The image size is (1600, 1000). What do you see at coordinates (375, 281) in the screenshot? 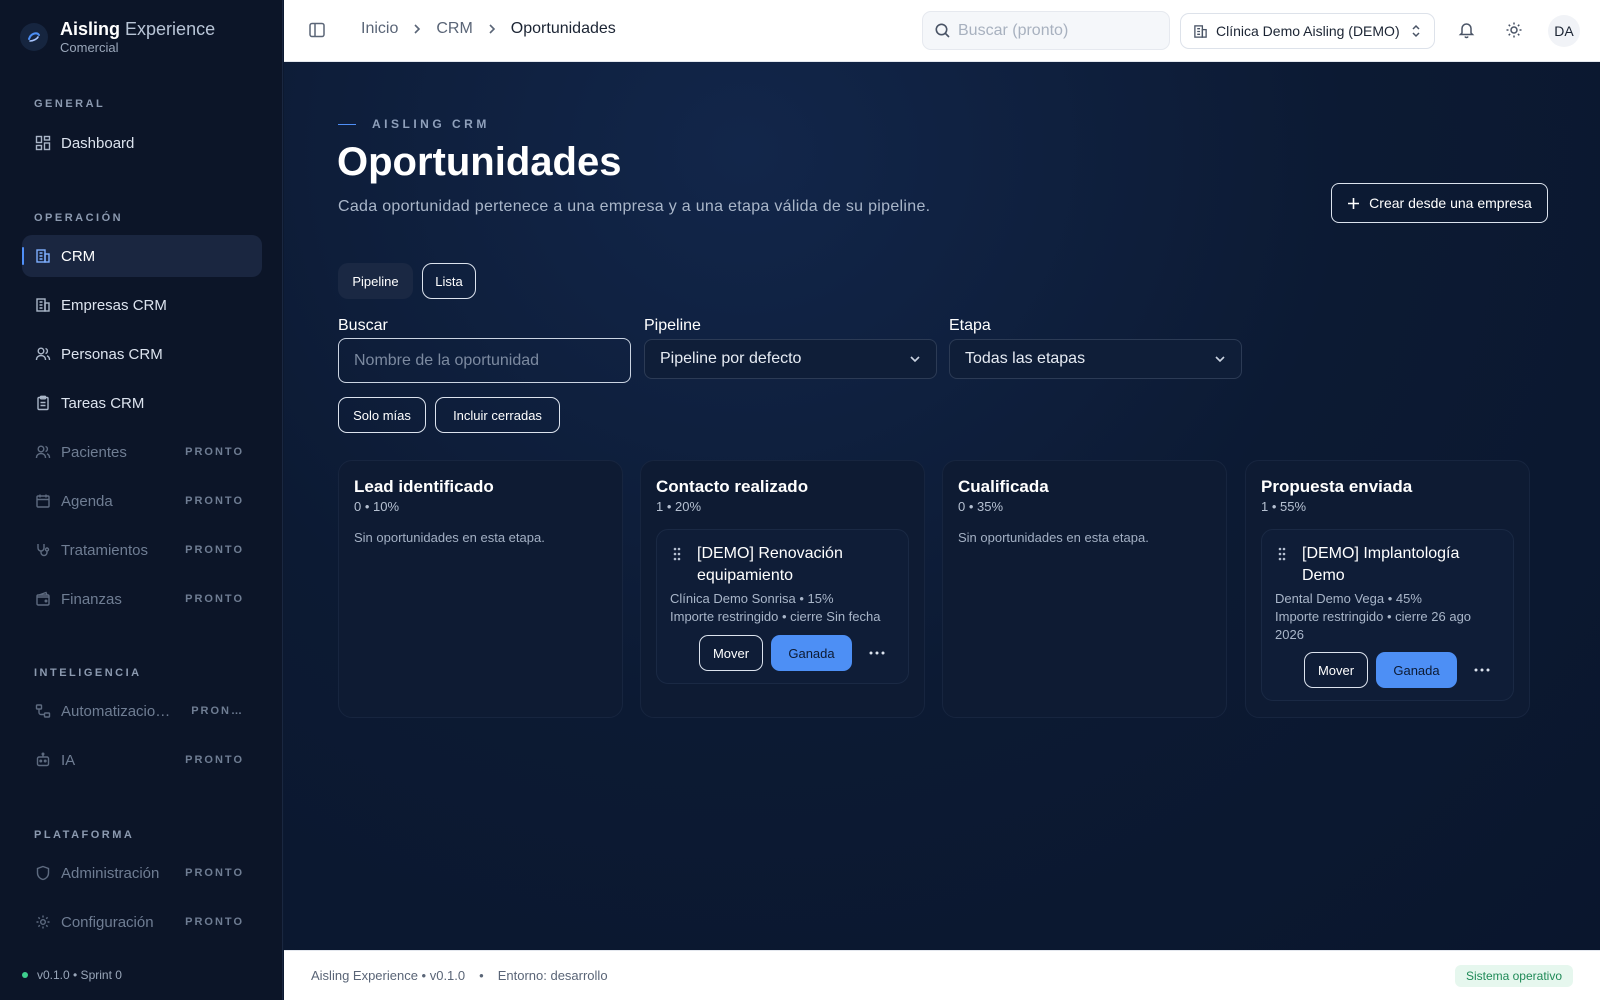
I see `tab-pipeline: Pipeline` at bounding box center [375, 281].